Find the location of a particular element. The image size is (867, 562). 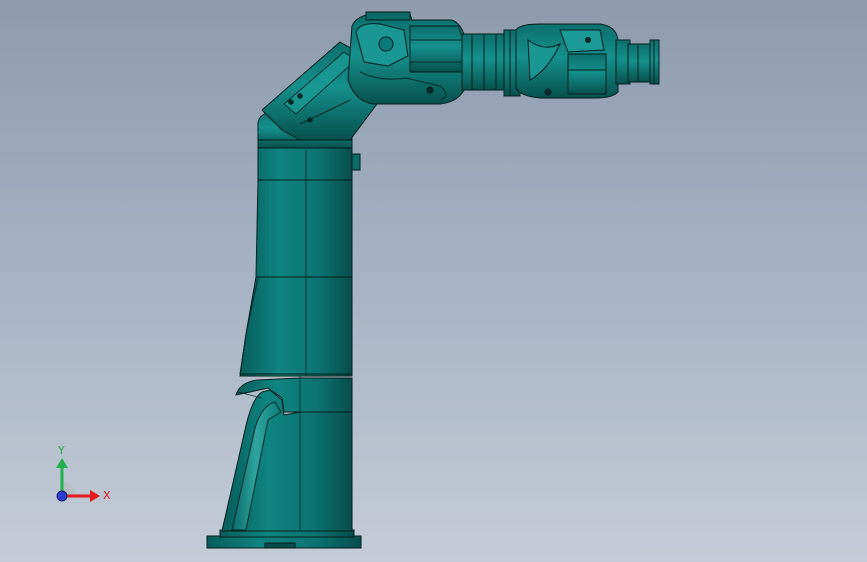

robot-main-column is located at coordinates (300, 262).